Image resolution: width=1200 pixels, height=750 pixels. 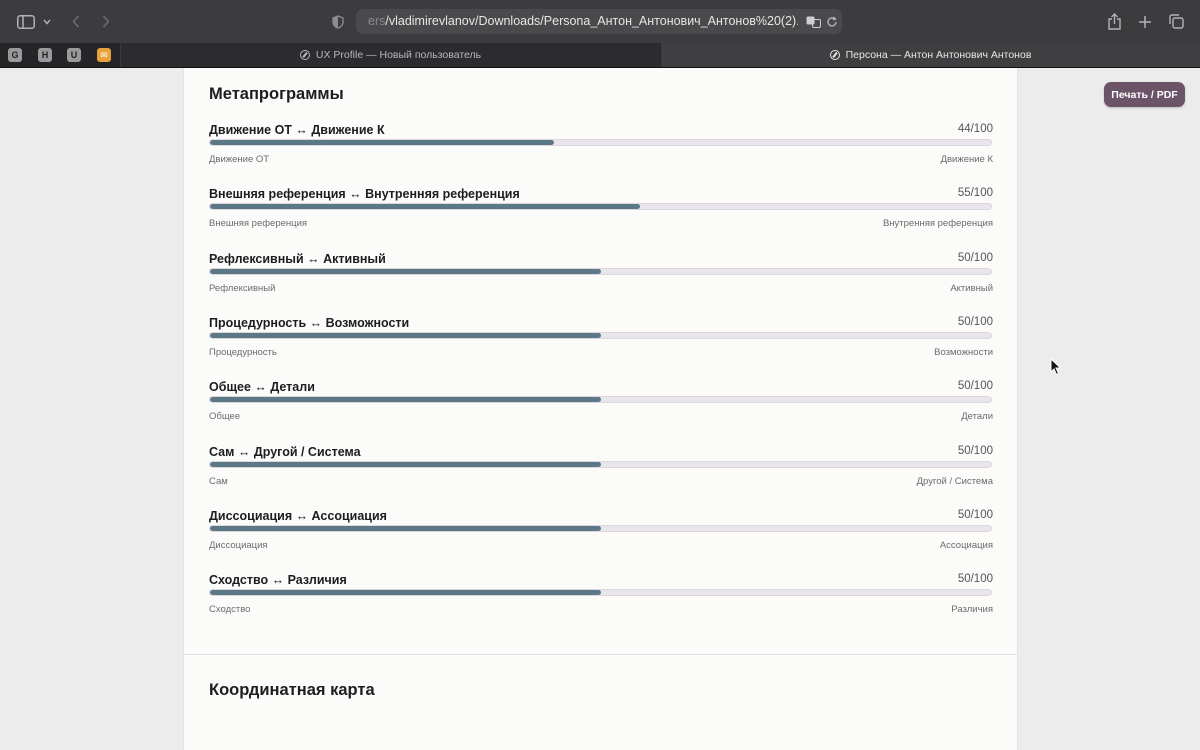 What do you see at coordinates (47, 21) in the screenshot?
I see `chevron-down-icon` at bounding box center [47, 21].